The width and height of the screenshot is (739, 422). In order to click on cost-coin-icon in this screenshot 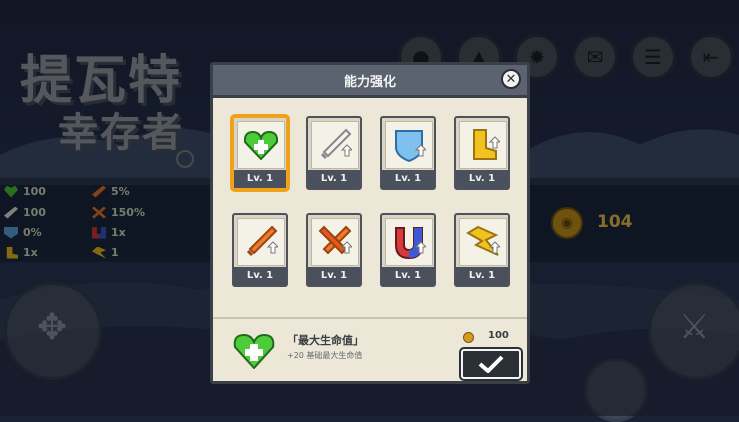, I will do `click(468, 337)`.